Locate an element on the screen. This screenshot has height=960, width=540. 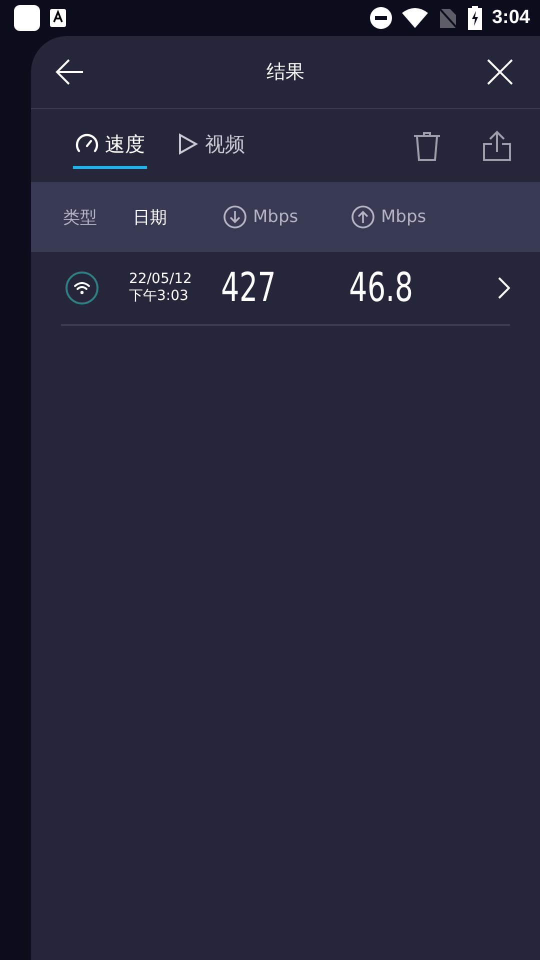
column-header: 类型 is located at coordinates (98, 217).